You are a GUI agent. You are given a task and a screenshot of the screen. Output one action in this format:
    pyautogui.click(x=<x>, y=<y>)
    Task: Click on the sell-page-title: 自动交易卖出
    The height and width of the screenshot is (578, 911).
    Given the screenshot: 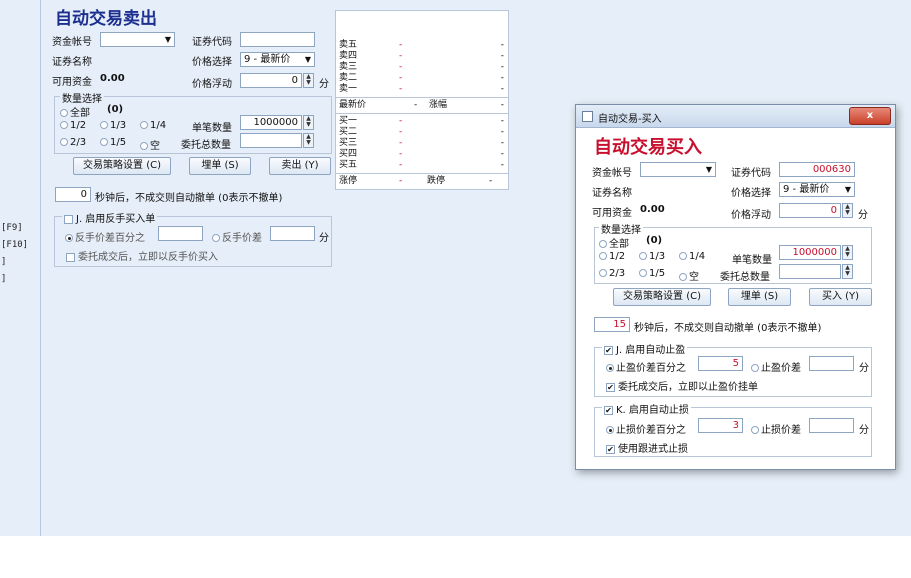 What is the action you would take?
    pyautogui.click(x=106, y=19)
    